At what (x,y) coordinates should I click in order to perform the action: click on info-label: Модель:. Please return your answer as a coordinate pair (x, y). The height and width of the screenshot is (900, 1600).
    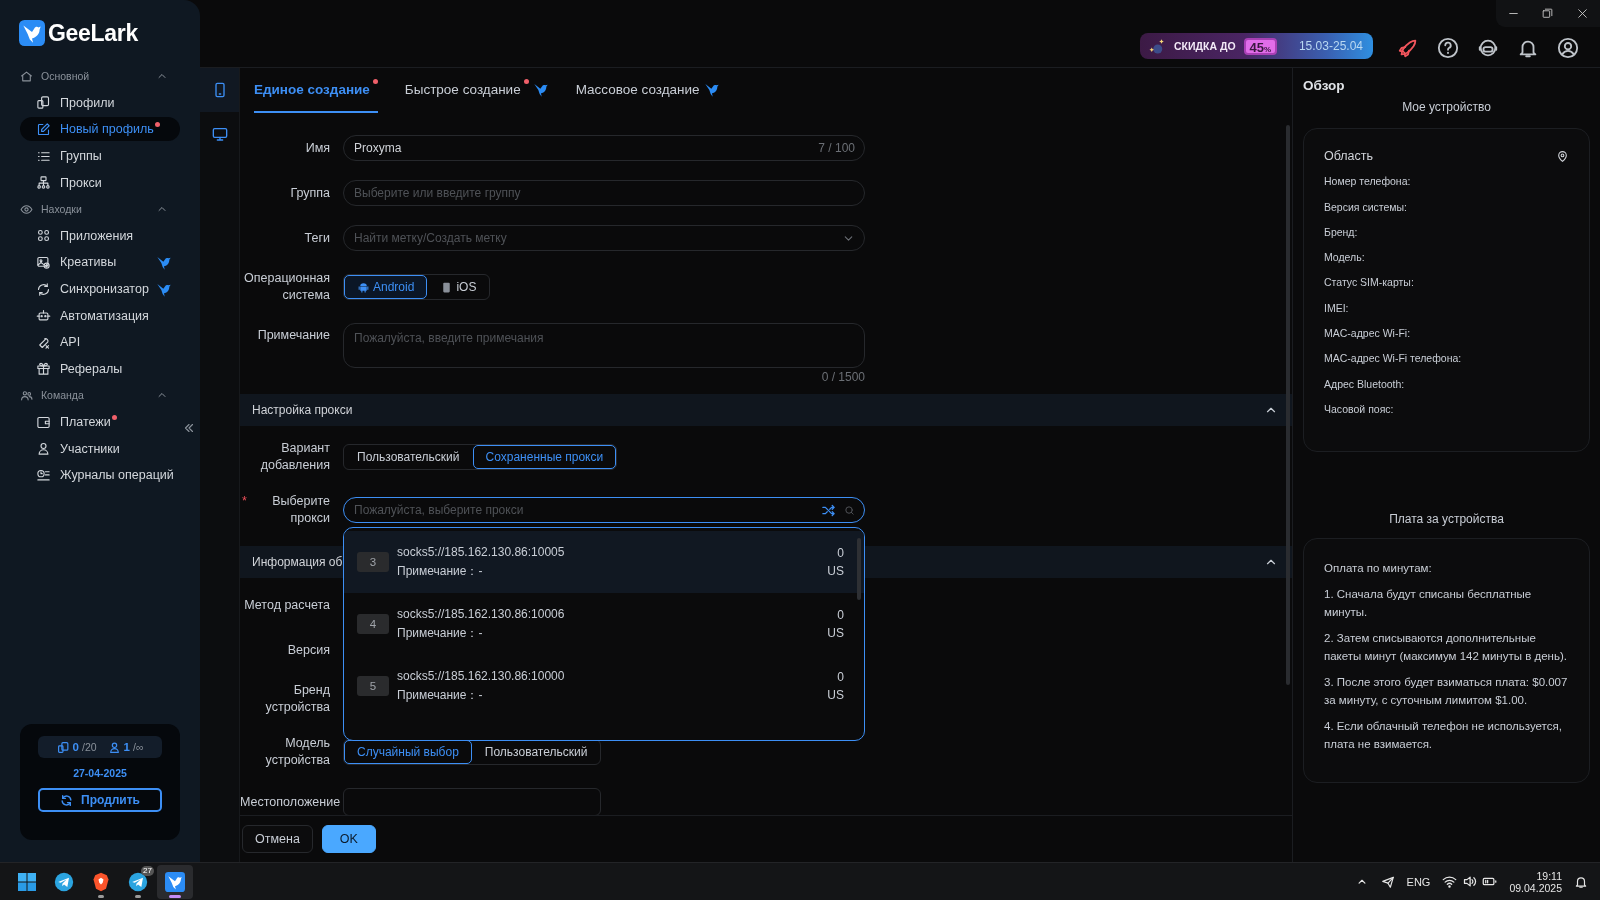
    Looking at the image, I should click on (1345, 257).